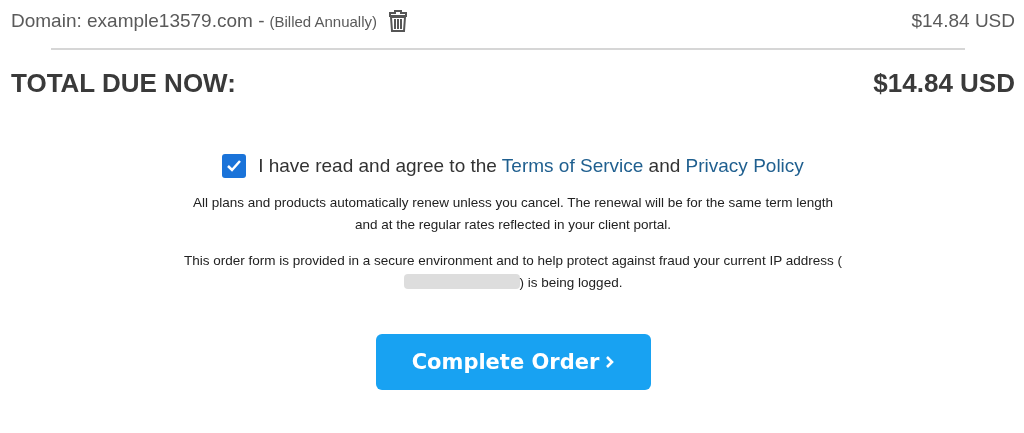 The width and height of the screenshot is (1024, 433). I want to click on agree-checkbox, so click(234, 166).